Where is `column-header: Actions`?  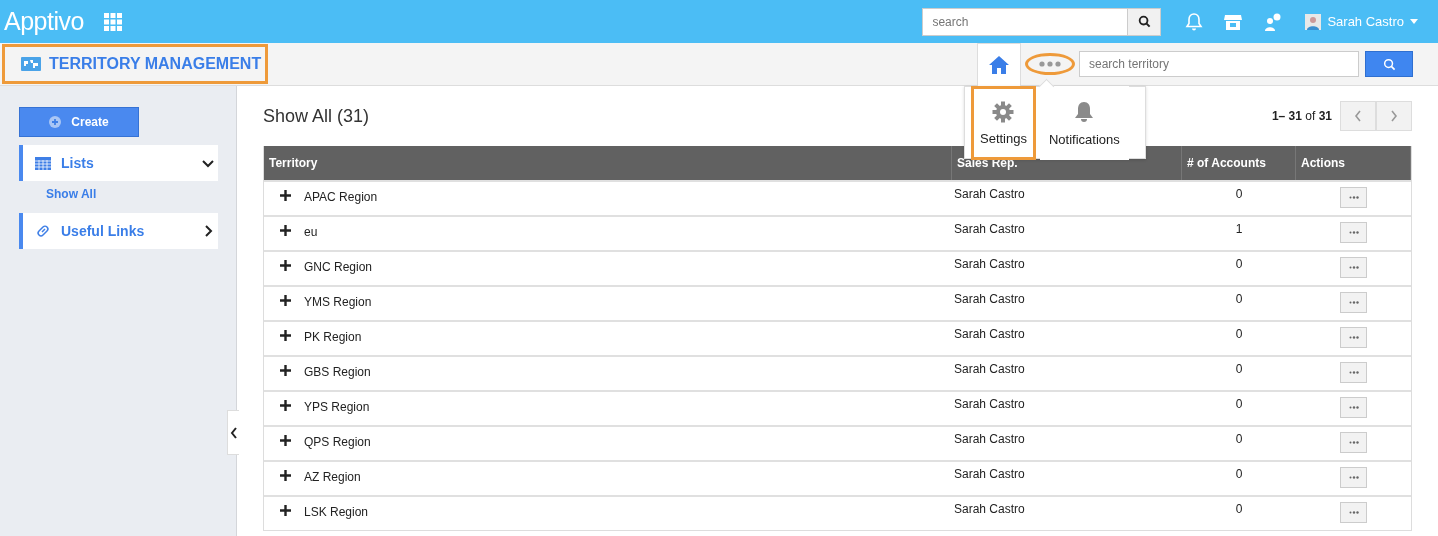
column-header: Actions is located at coordinates (1353, 163).